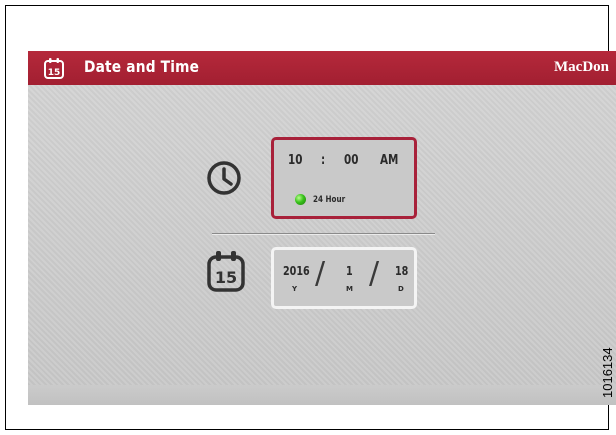 This screenshot has width=616, height=435. I want to click on date-setting-box: 2016 Y / 1 M / 18 D, so click(344, 278).